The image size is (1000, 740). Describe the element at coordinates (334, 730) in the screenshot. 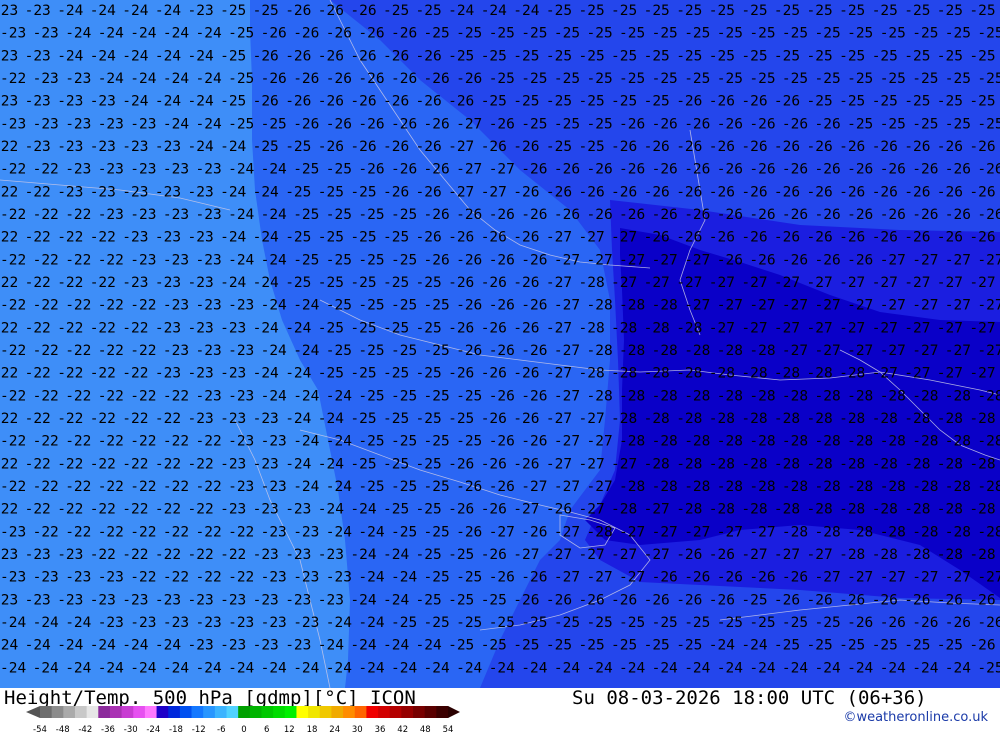

I see `legend-label: 24` at that location.